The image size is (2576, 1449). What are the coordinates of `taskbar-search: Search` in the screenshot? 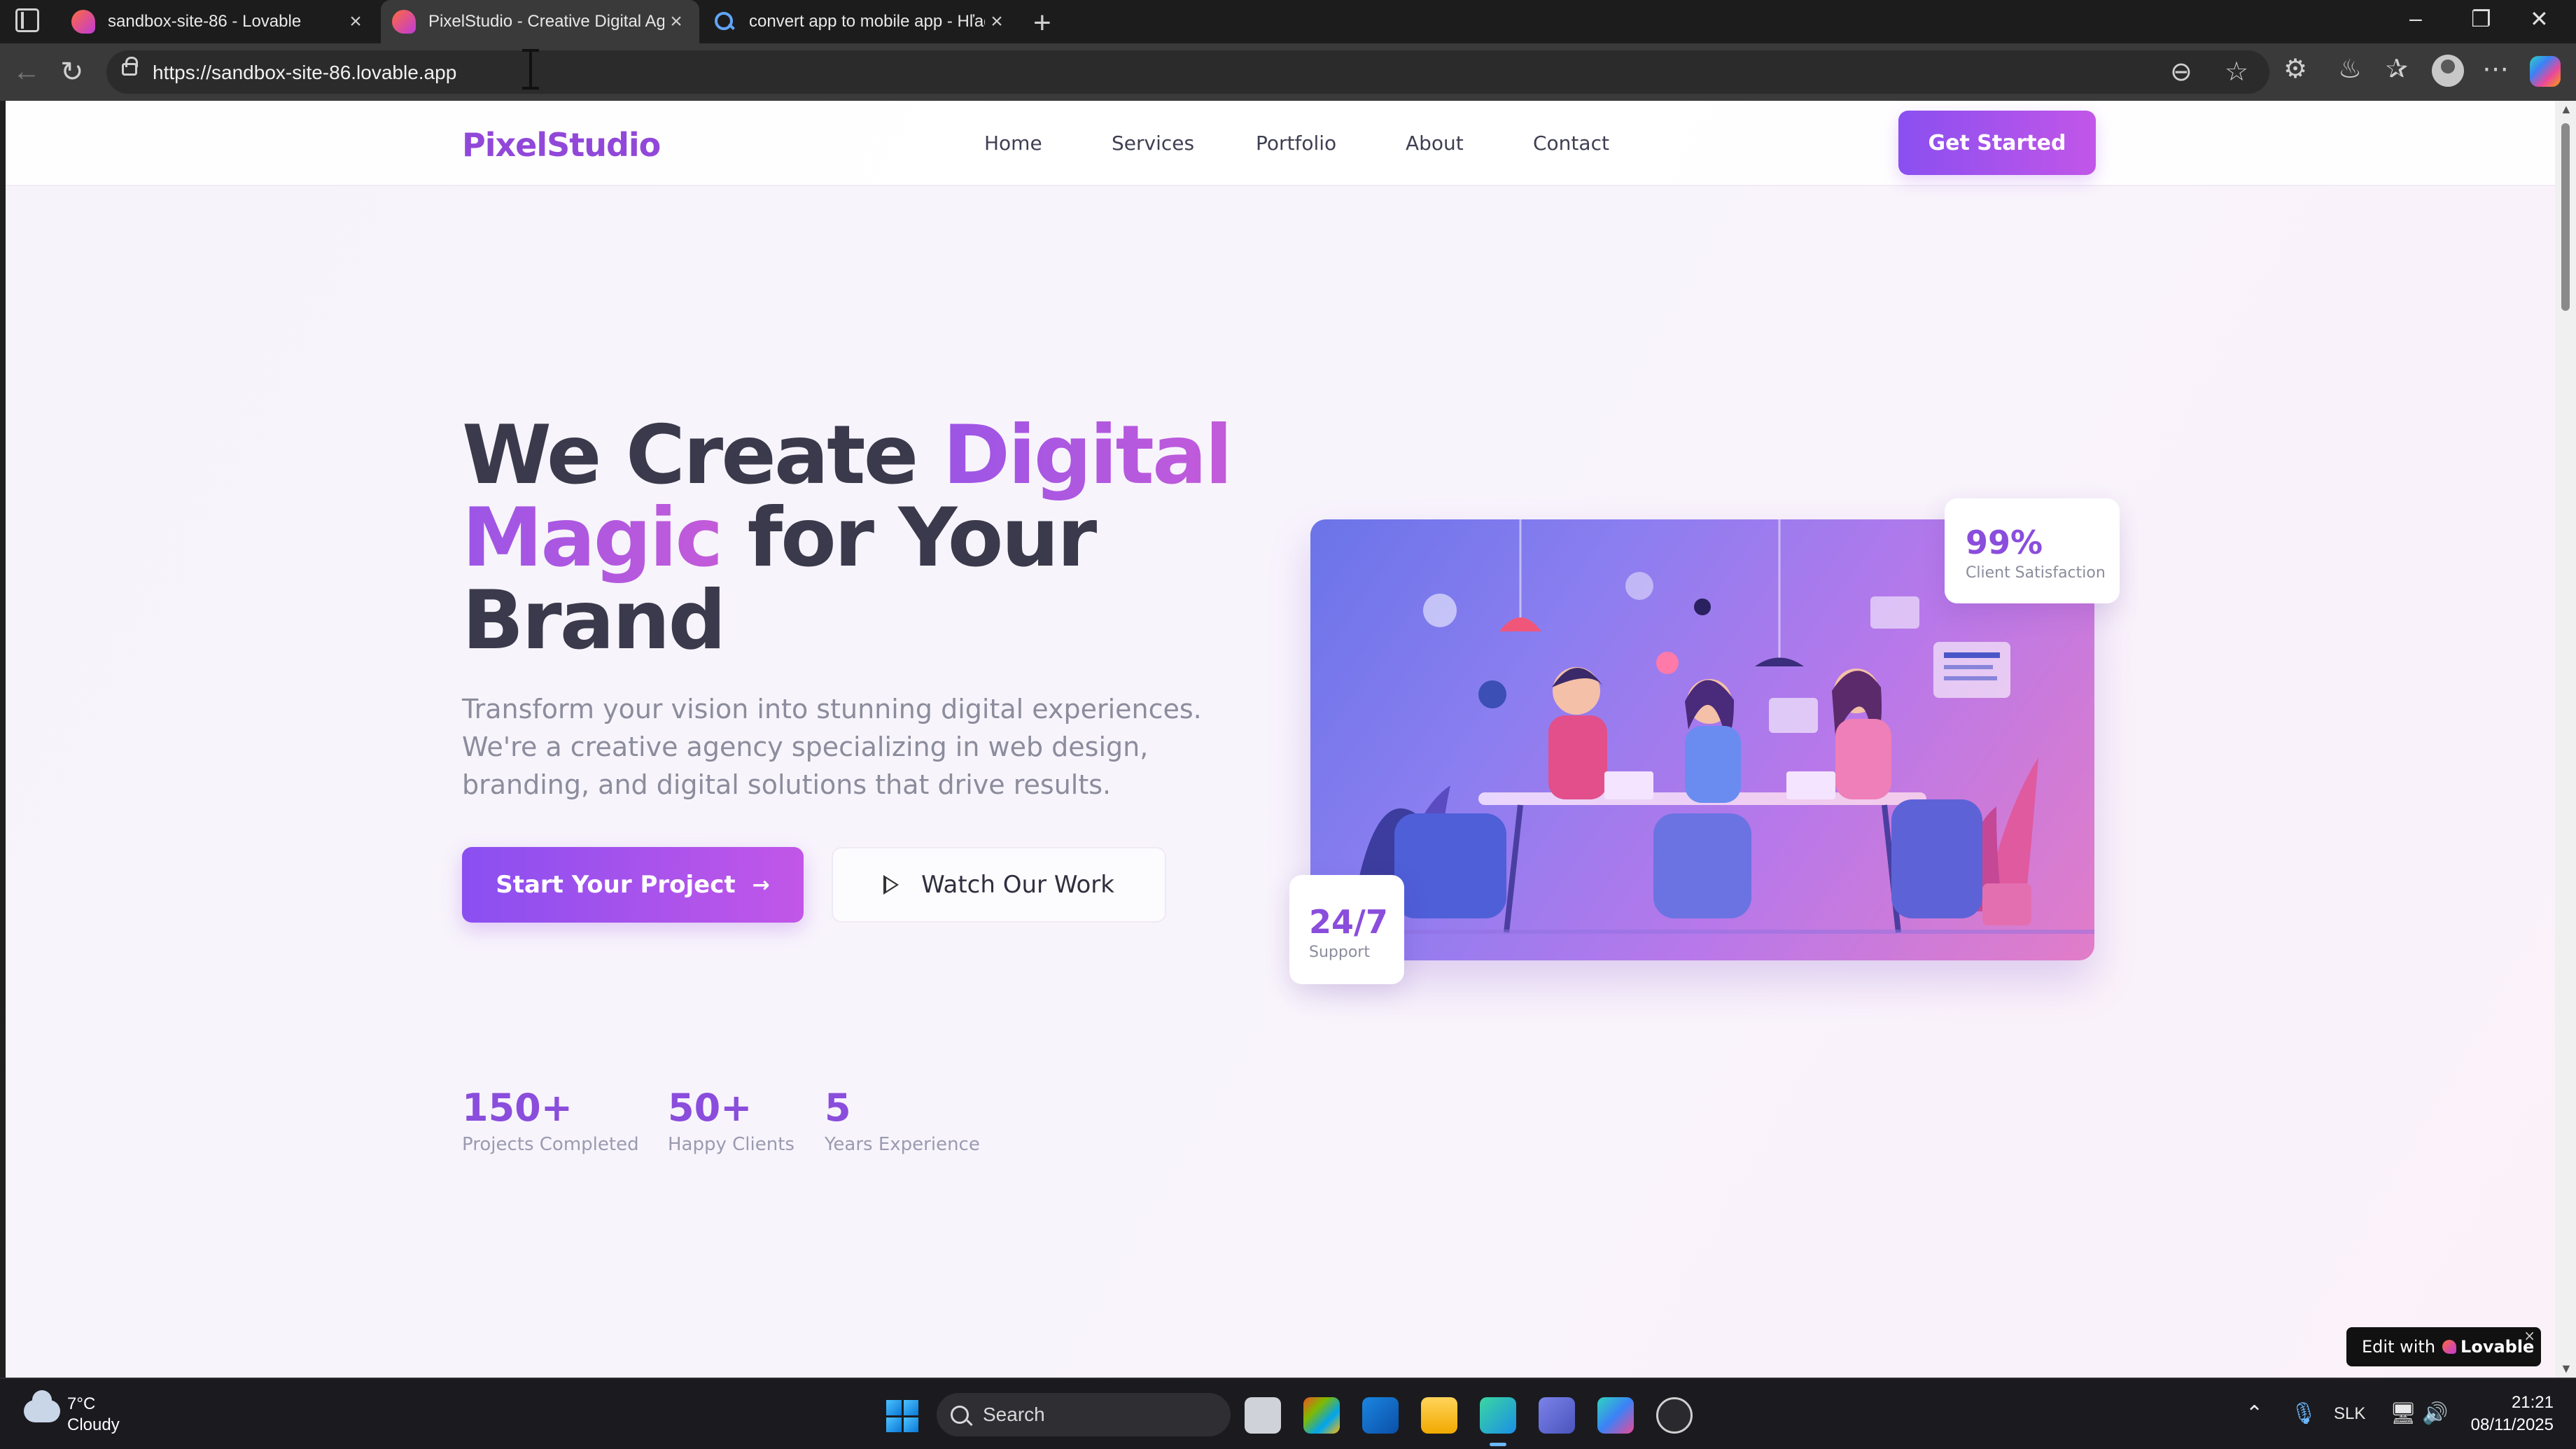 It's located at (1084, 1414).